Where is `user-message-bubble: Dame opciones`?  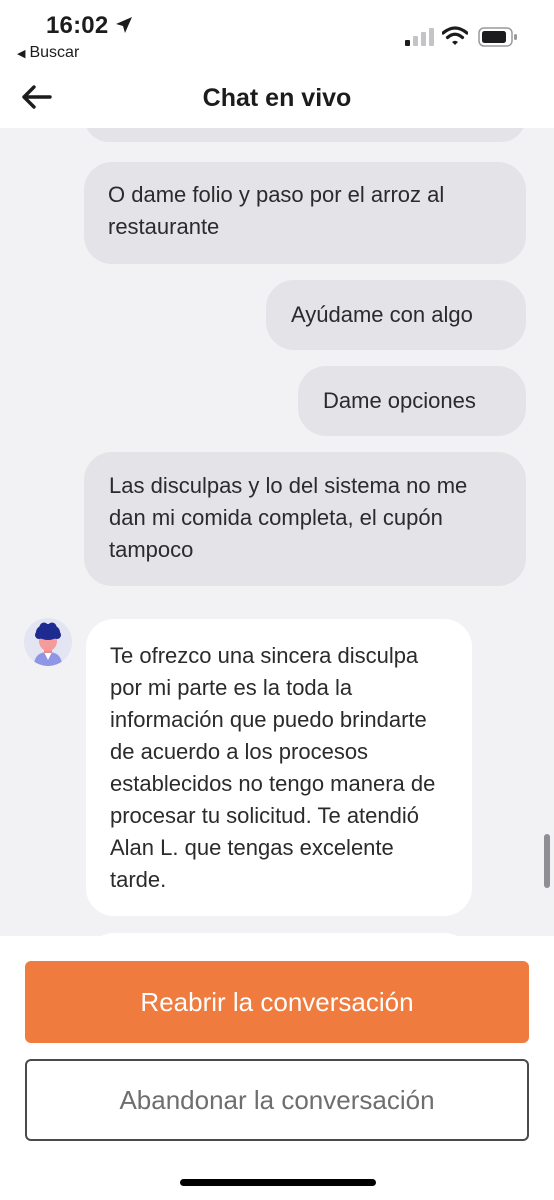
user-message-bubble: Dame opciones is located at coordinates (412, 401).